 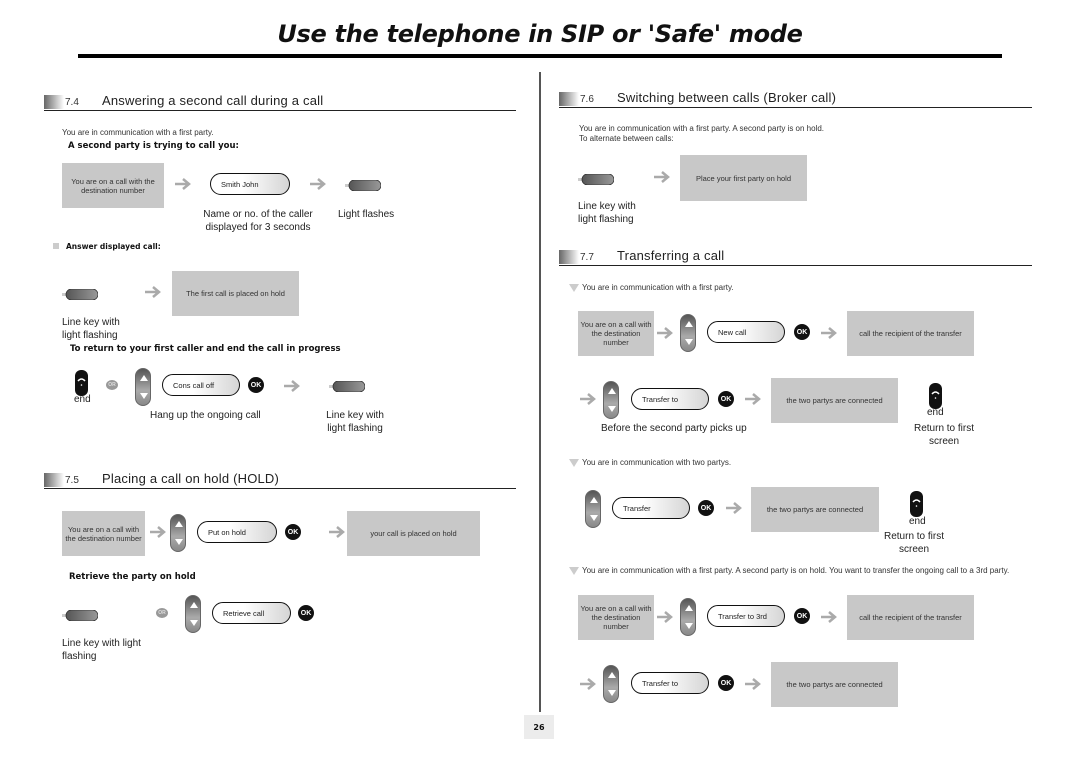 What do you see at coordinates (746, 332) in the screenshot?
I see `display-screen: New call` at bounding box center [746, 332].